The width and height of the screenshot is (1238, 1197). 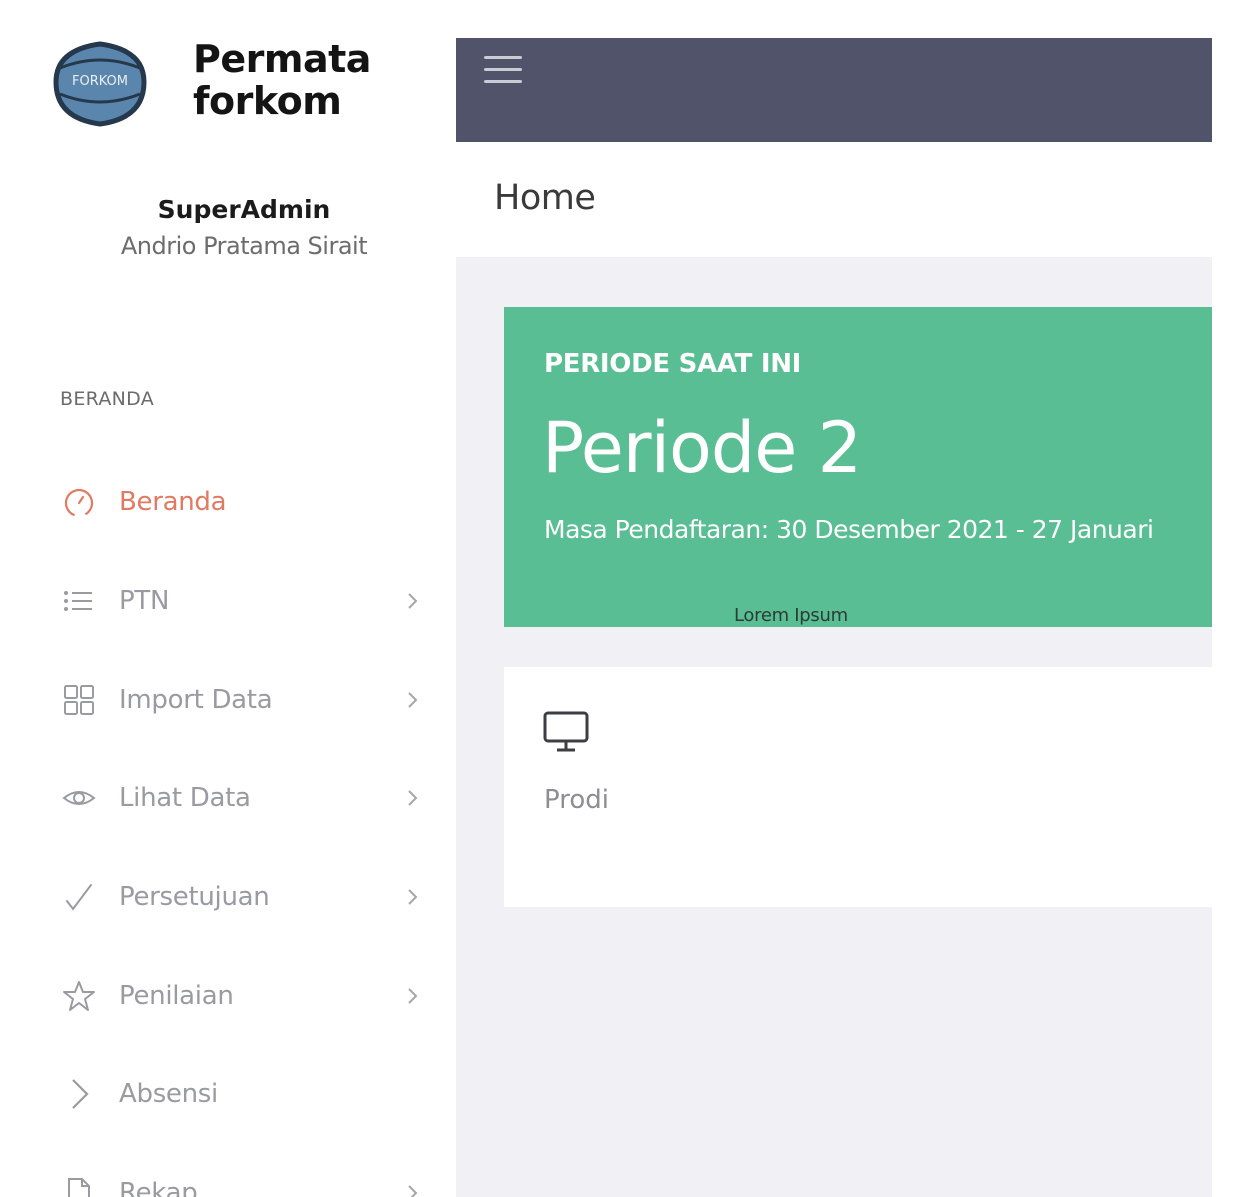 I want to click on menu-toggle-icon, so click(x=503, y=72).